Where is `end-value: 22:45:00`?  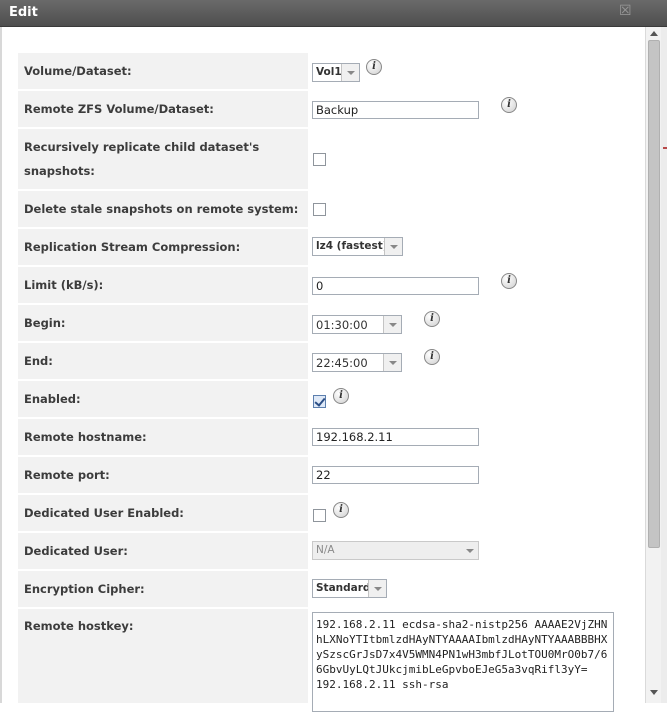 end-value: 22:45:00 is located at coordinates (342, 363).